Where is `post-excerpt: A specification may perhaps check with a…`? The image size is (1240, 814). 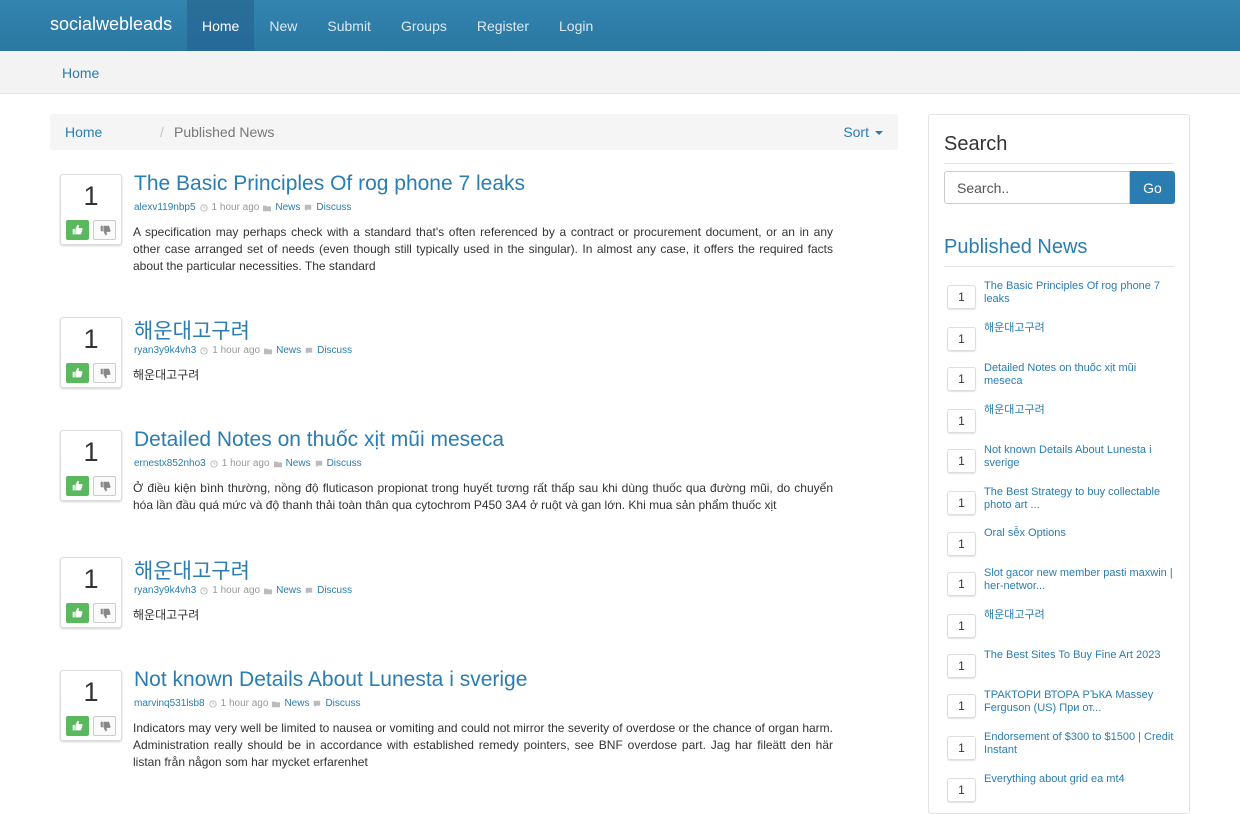 post-excerpt: A specification may perhaps check with a… is located at coordinates (483, 249).